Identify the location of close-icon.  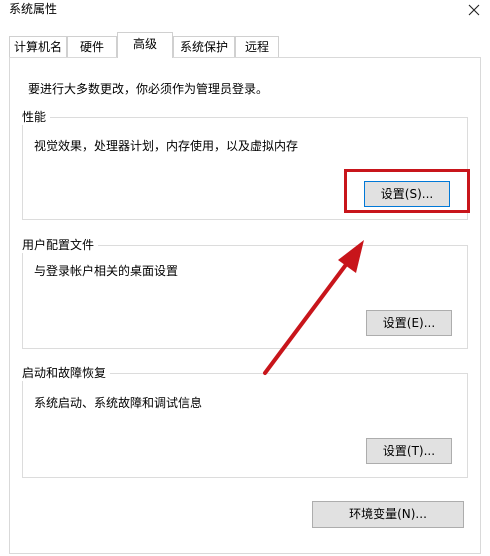
(474, 10).